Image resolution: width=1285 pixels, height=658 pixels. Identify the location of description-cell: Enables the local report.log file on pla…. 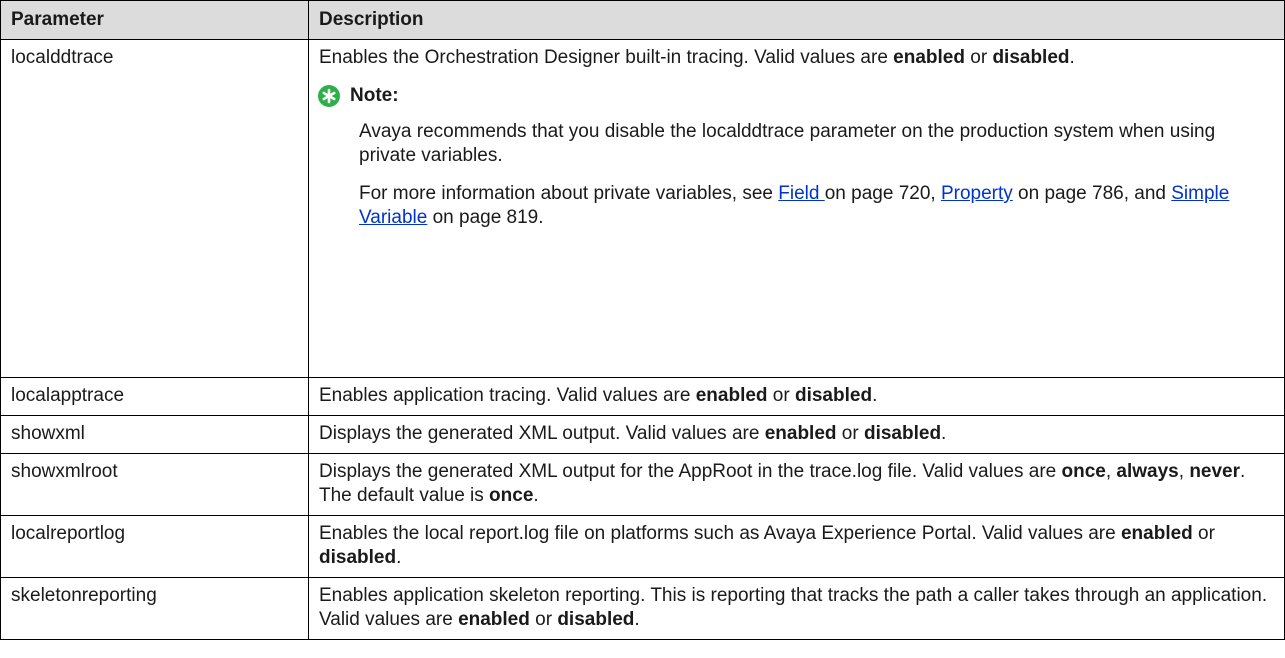
(796, 546).